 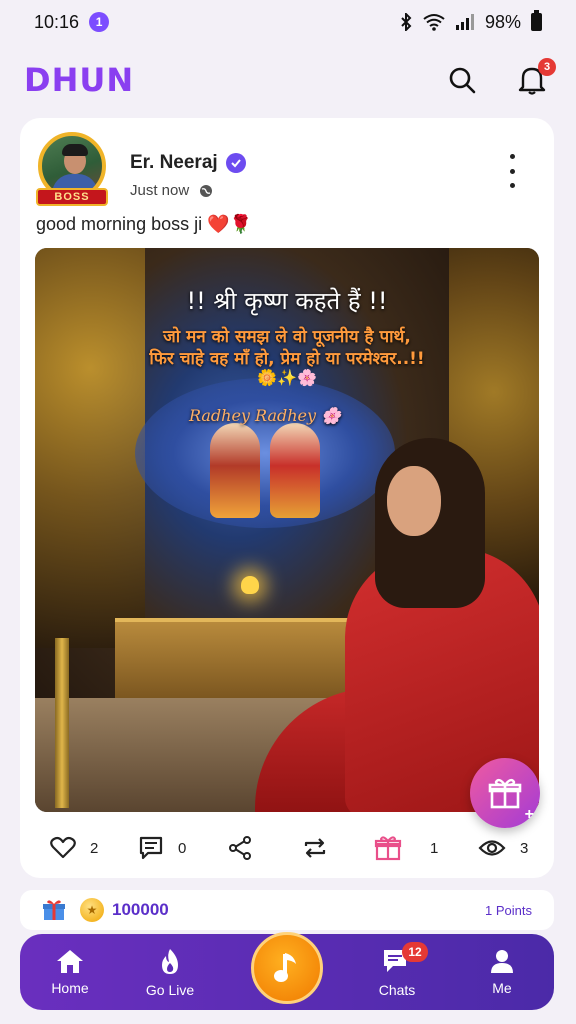 I want to click on nav-chats-label: Chats, so click(x=397, y=990).